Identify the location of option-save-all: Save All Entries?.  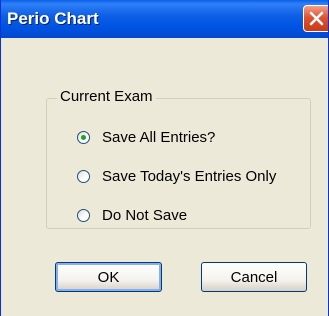
(146, 137).